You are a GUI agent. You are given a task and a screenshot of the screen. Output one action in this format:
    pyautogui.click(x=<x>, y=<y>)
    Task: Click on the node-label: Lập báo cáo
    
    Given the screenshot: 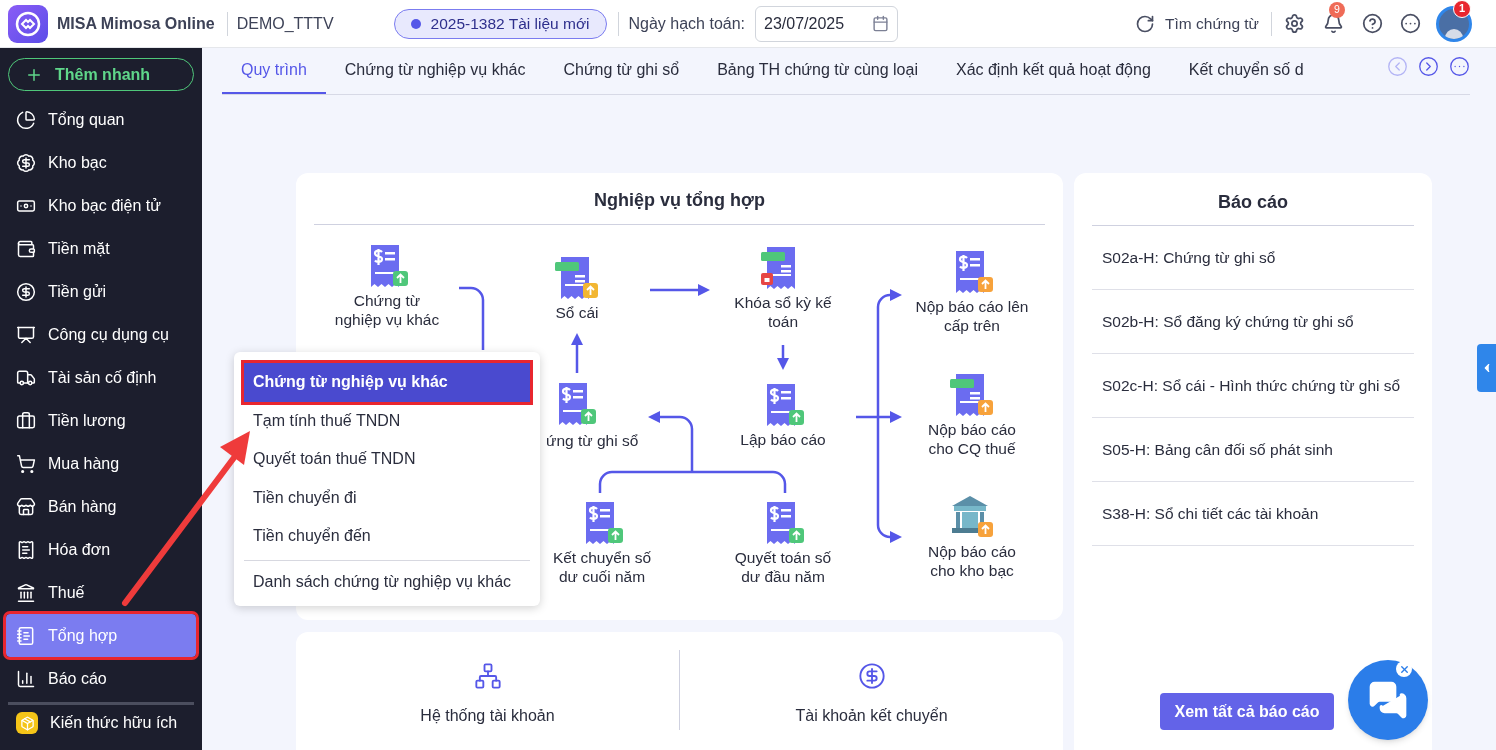 What is the action you would take?
    pyautogui.click(x=783, y=439)
    